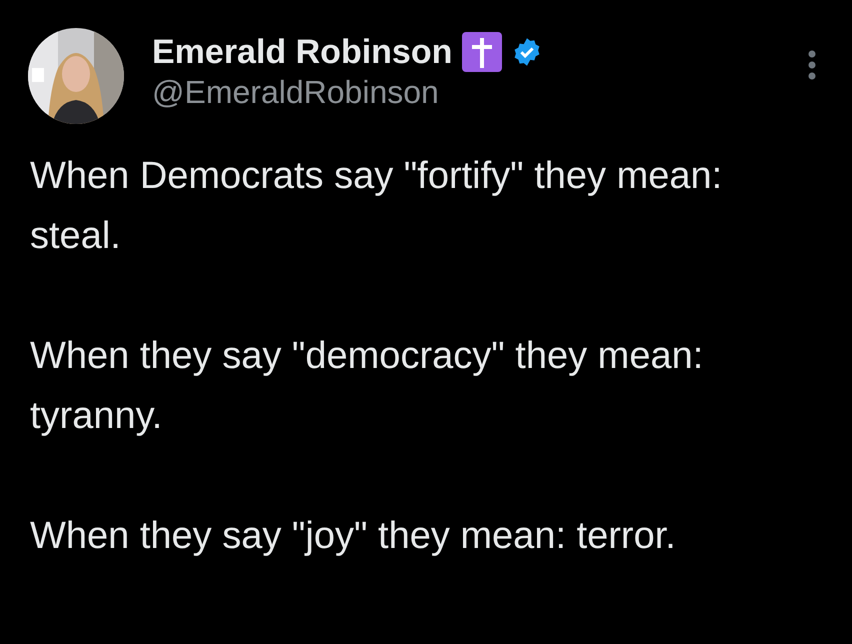 This screenshot has height=644, width=852. What do you see at coordinates (480, 92) in the screenshot?
I see `author-handle: @EmeraldRobinson` at bounding box center [480, 92].